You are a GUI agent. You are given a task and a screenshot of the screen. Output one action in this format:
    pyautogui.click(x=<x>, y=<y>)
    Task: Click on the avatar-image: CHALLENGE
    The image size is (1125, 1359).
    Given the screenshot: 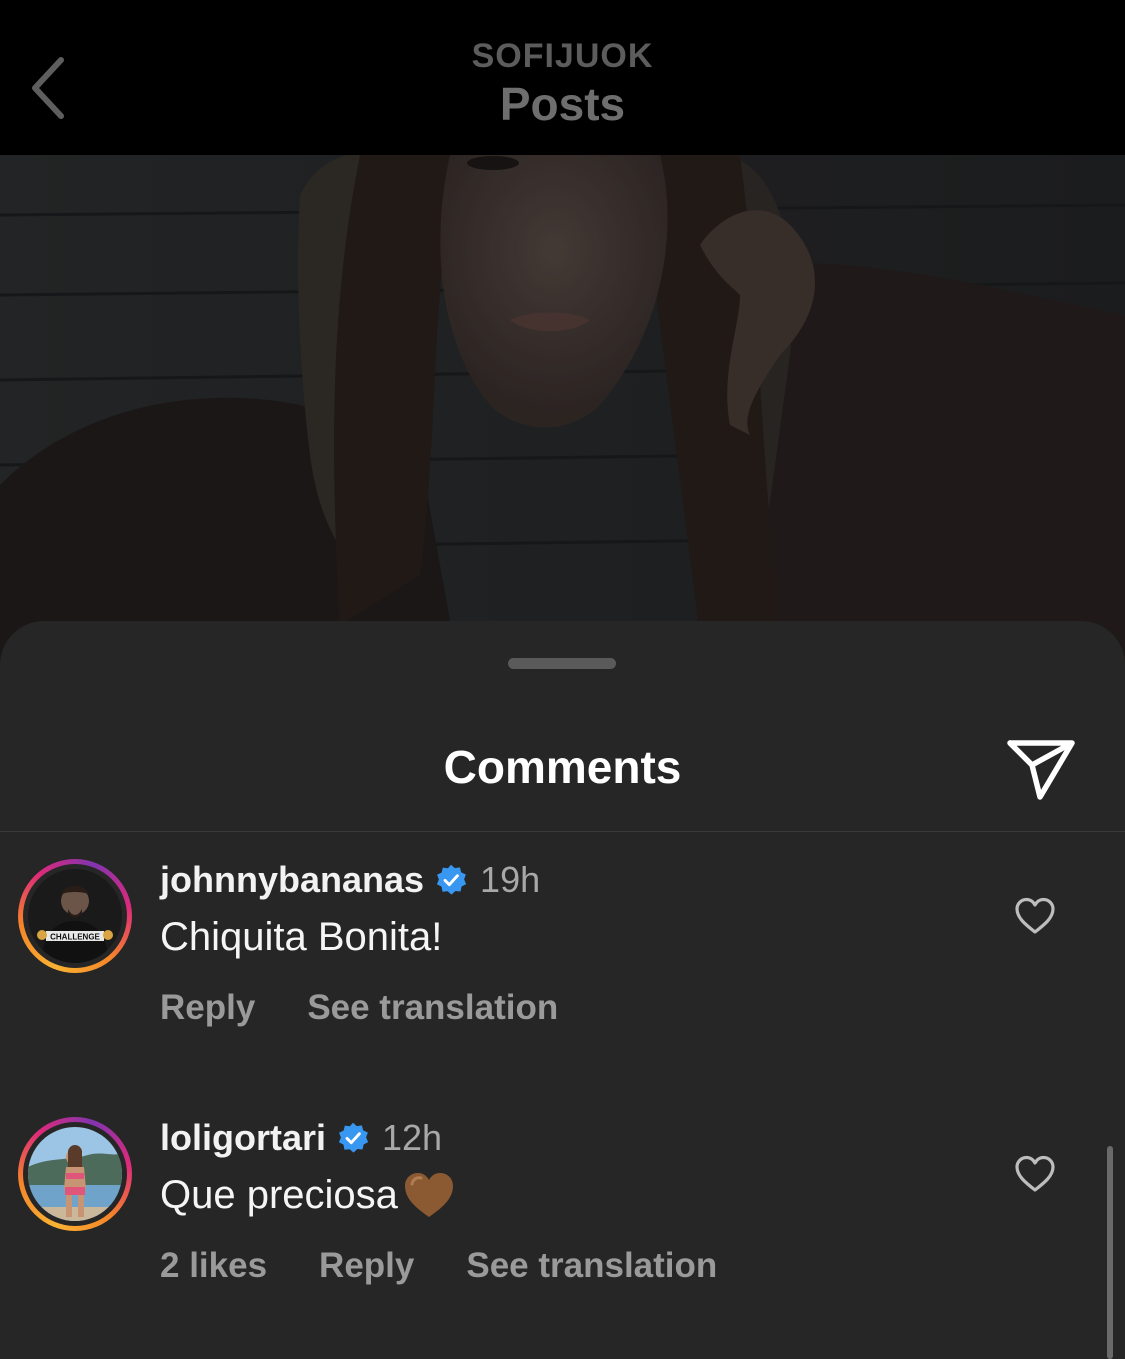 What is the action you would take?
    pyautogui.click(x=75, y=916)
    